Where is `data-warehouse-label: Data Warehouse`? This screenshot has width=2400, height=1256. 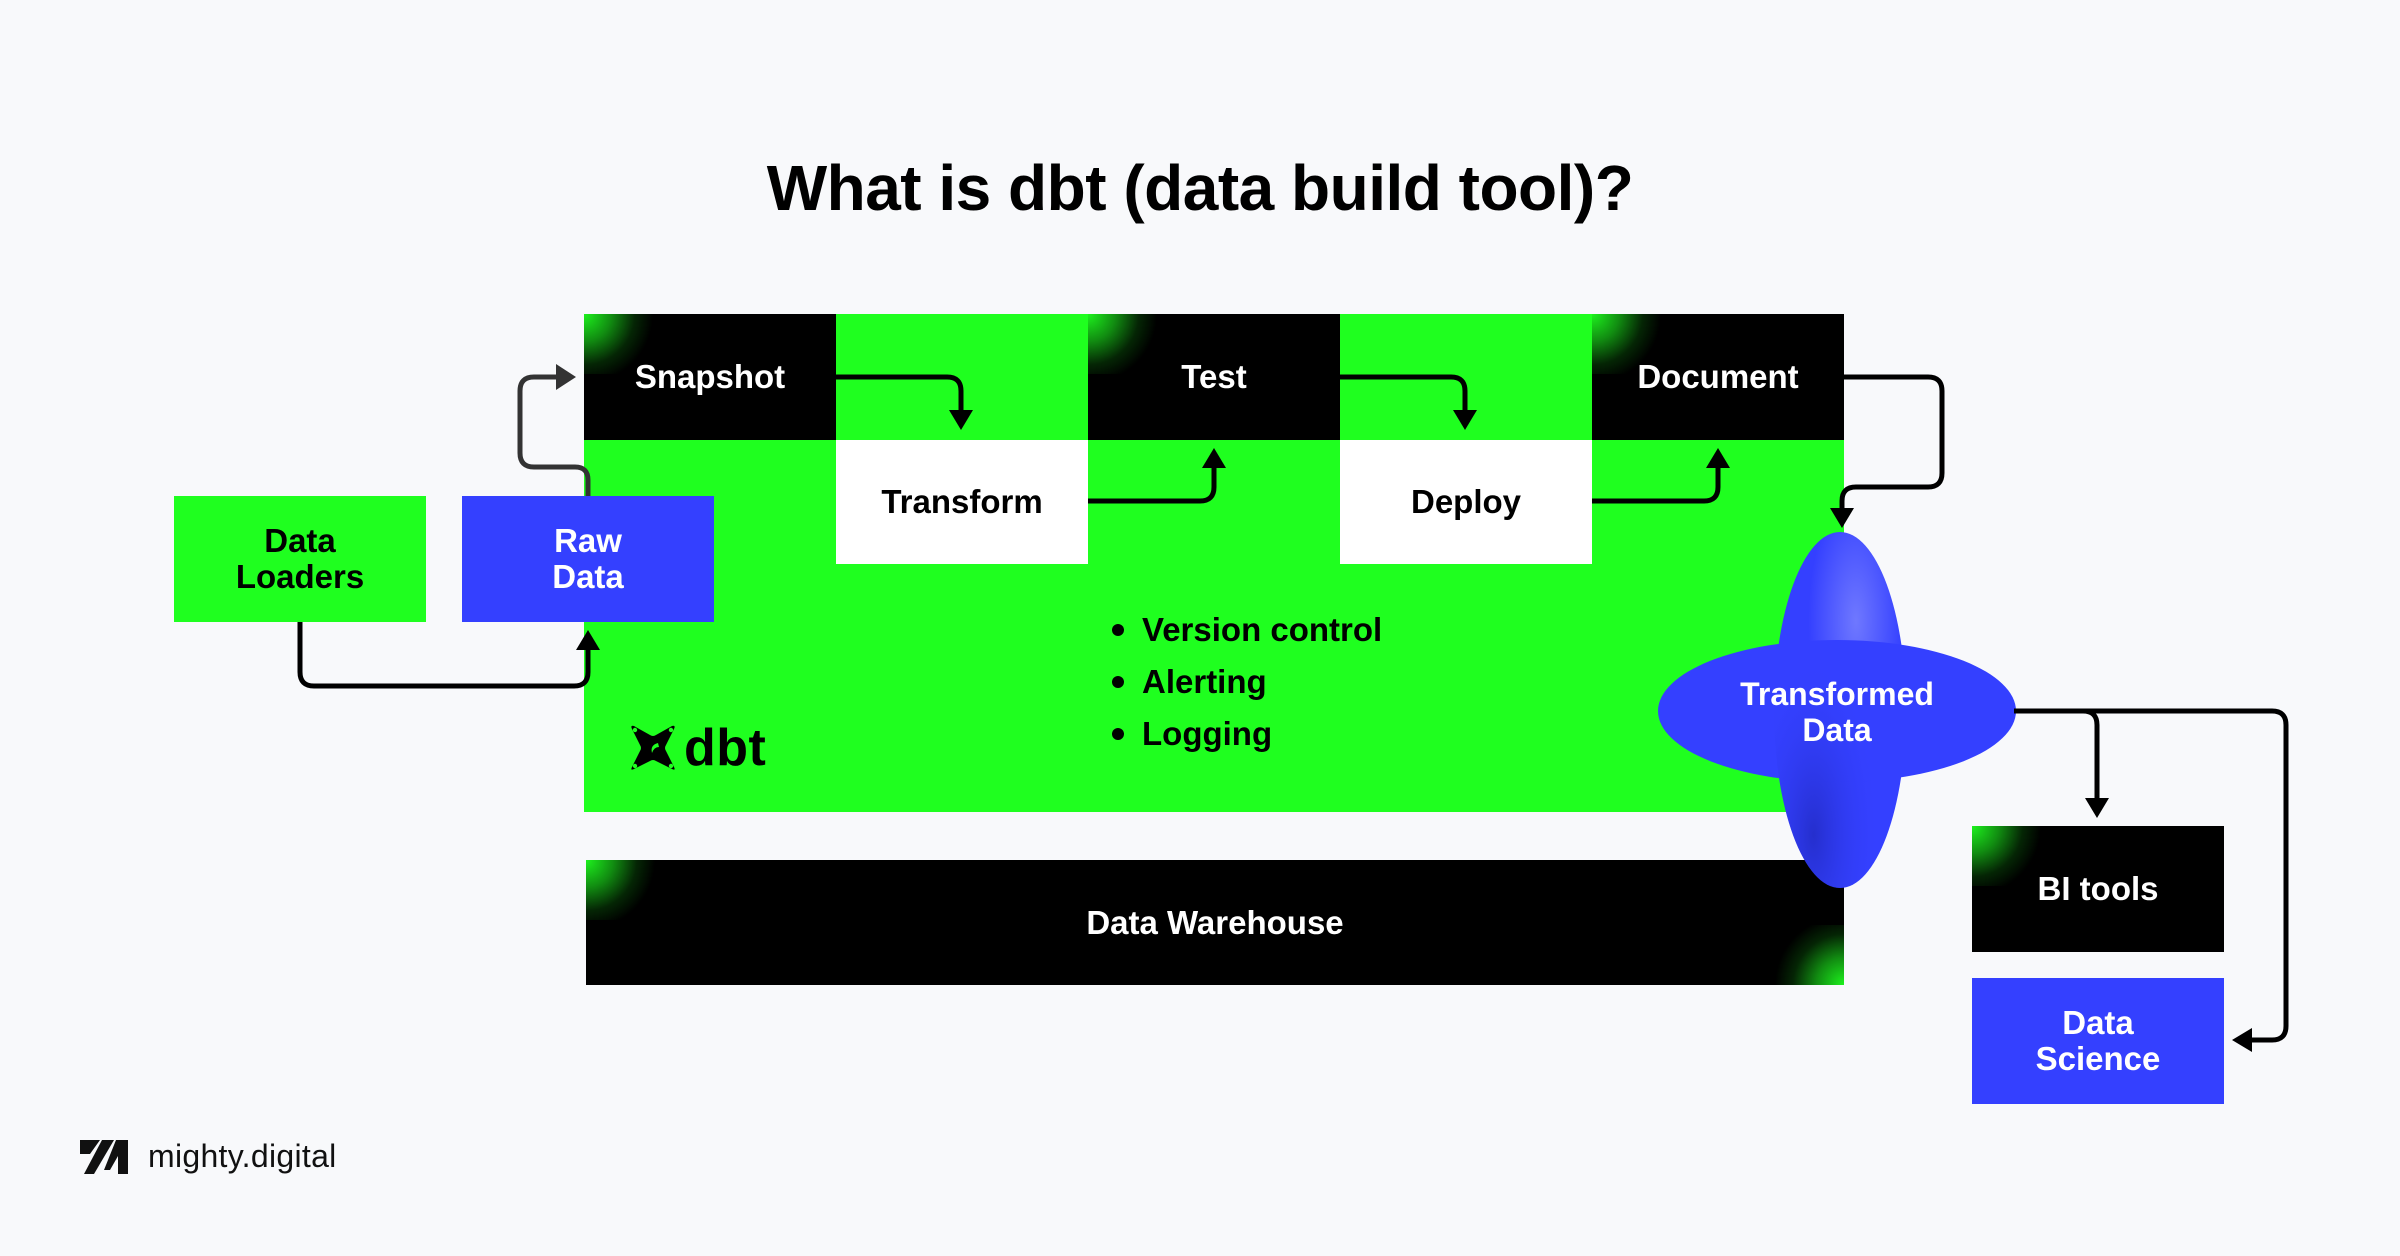 data-warehouse-label: Data Warehouse is located at coordinates (1215, 922).